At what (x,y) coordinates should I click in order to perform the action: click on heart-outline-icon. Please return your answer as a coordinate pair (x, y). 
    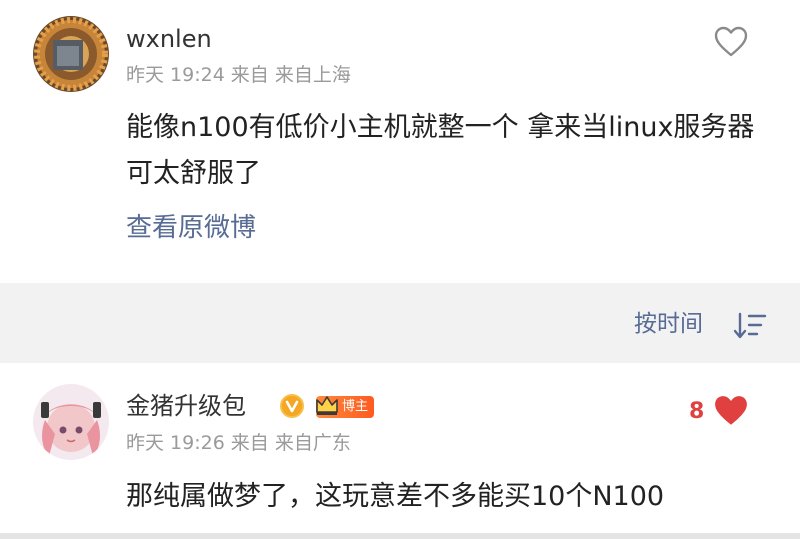
    Looking at the image, I should click on (731, 41).